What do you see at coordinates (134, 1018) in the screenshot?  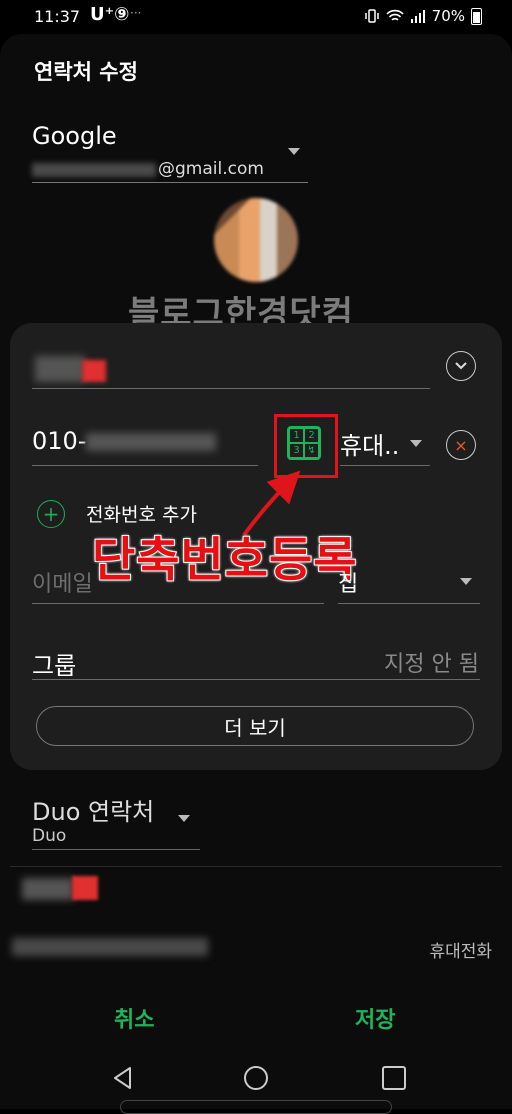 I see `cancel-button: 취소` at bounding box center [134, 1018].